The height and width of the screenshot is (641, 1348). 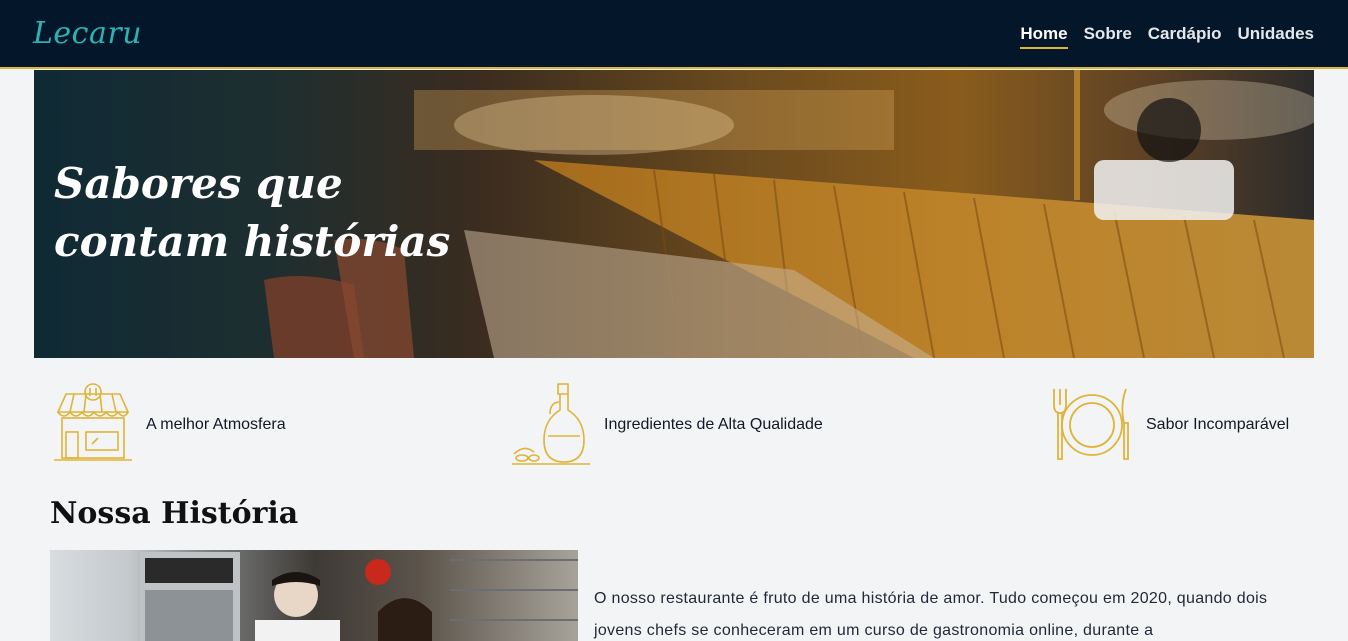 What do you see at coordinates (1044, 36) in the screenshot?
I see `nav-home: Home` at bounding box center [1044, 36].